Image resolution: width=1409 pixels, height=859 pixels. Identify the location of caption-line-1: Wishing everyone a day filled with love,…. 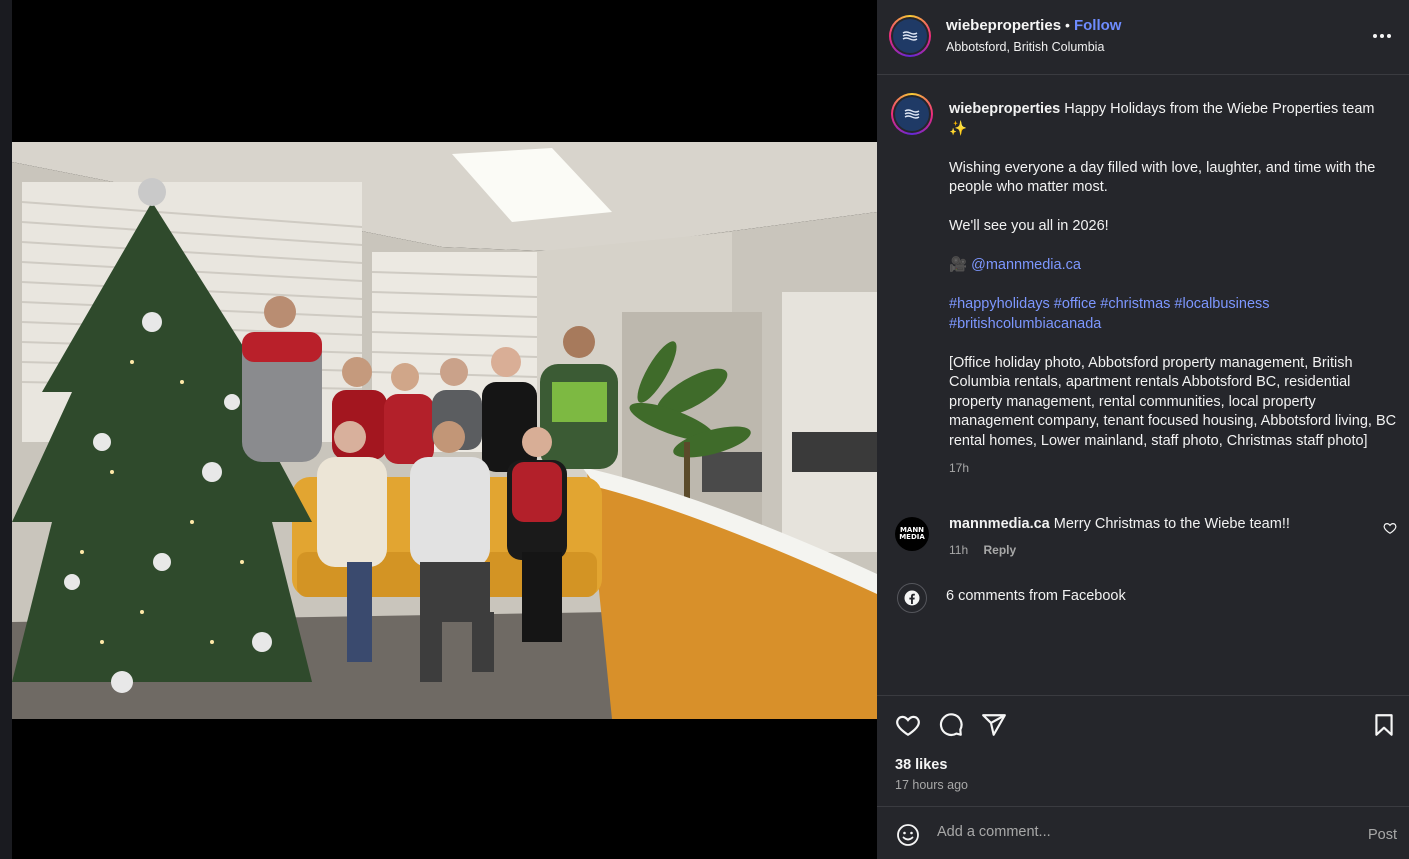
(1162, 177).